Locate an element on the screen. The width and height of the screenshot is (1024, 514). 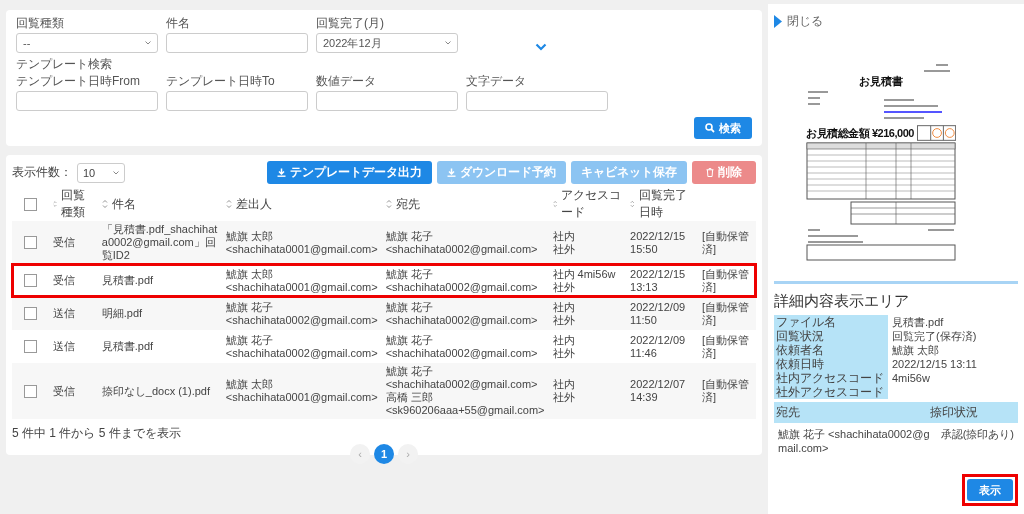
document-title: お見積書 is located at coordinates (881, 81).